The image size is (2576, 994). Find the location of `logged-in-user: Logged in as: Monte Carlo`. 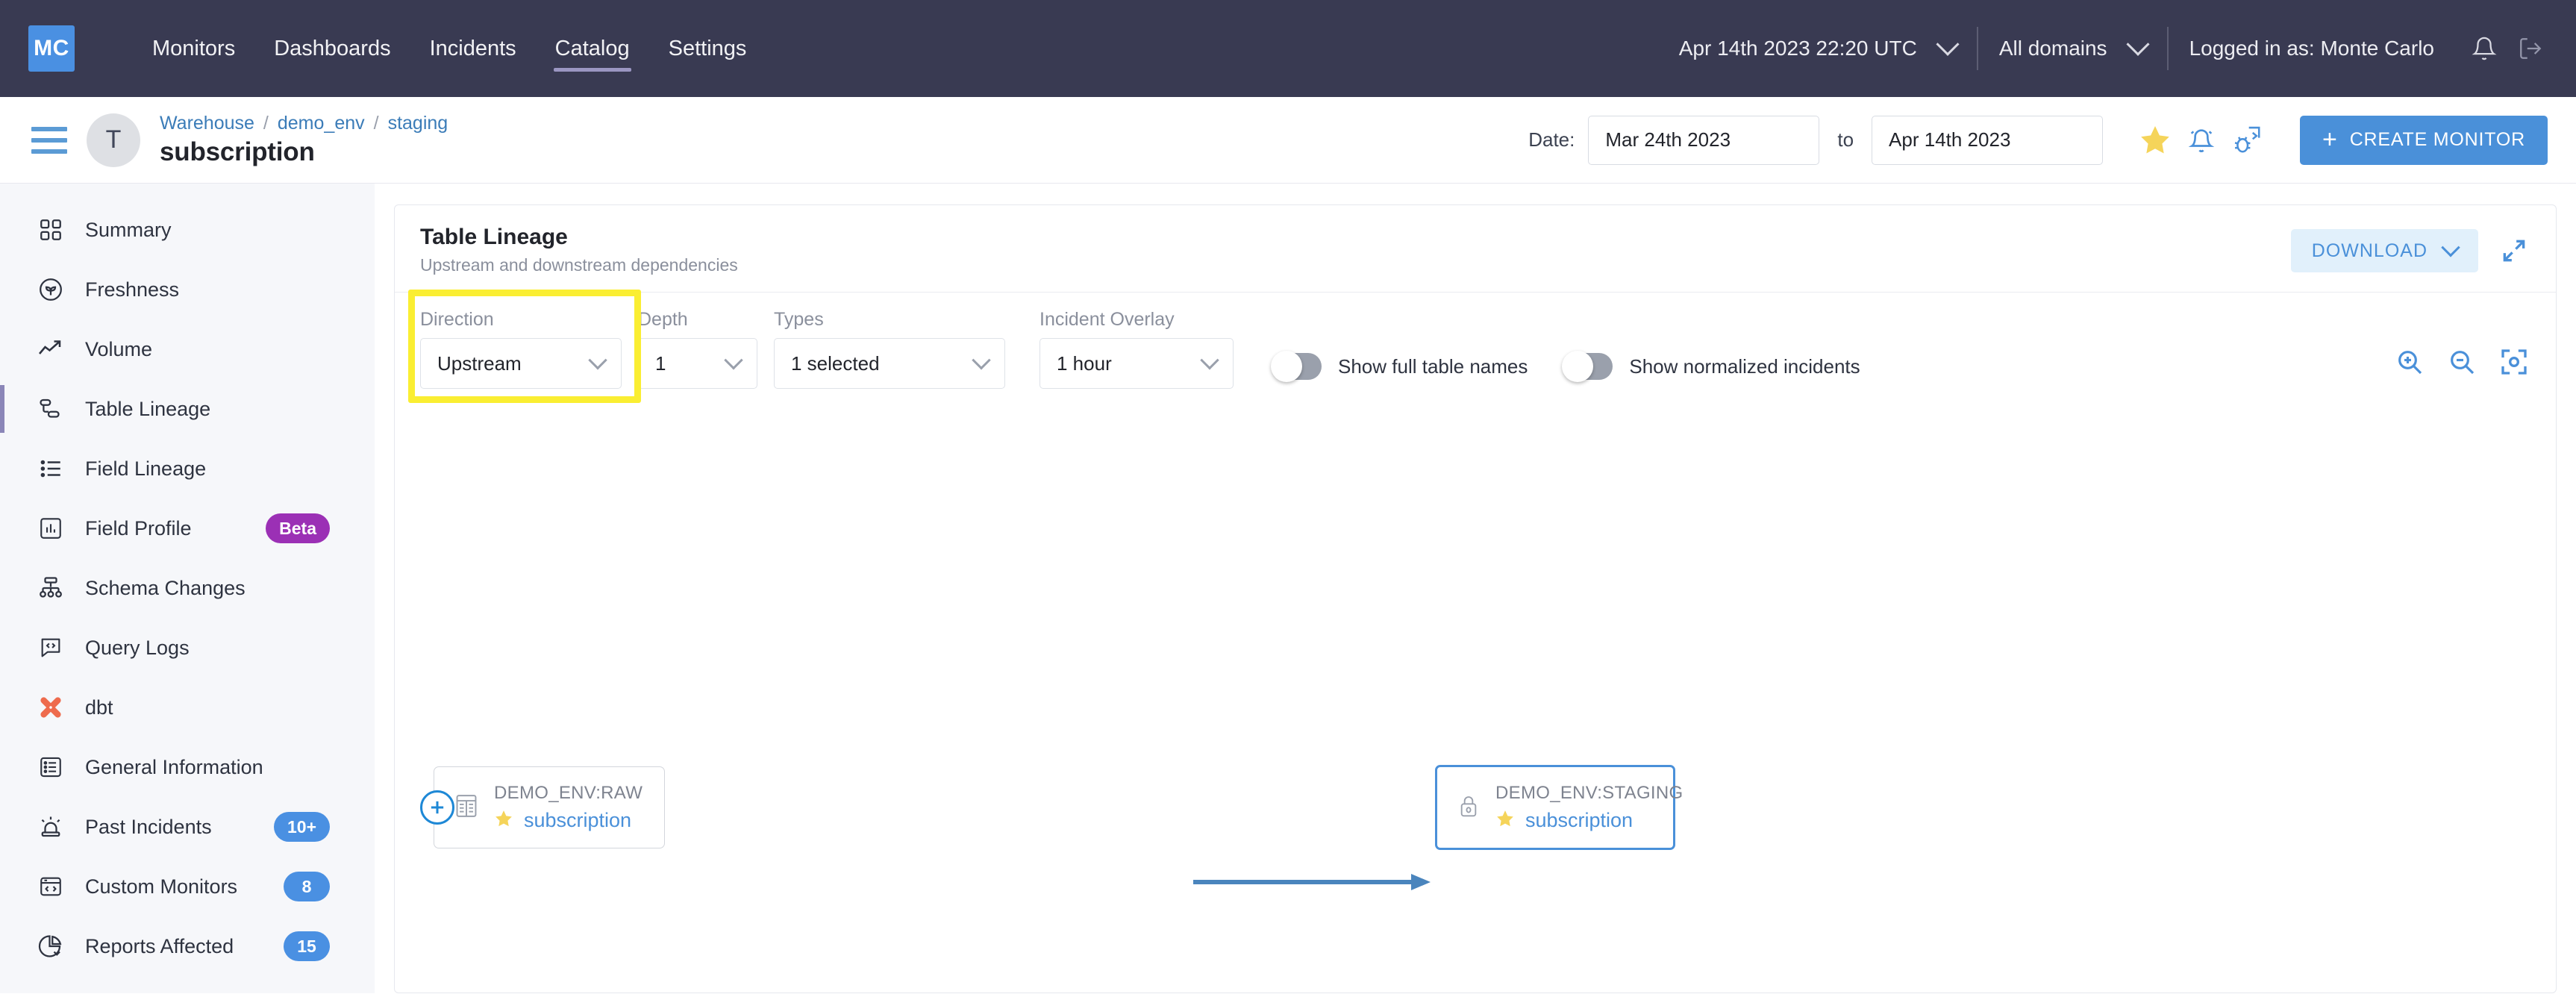

logged-in-user: Logged in as: Monte Carlo is located at coordinates (2312, 48).